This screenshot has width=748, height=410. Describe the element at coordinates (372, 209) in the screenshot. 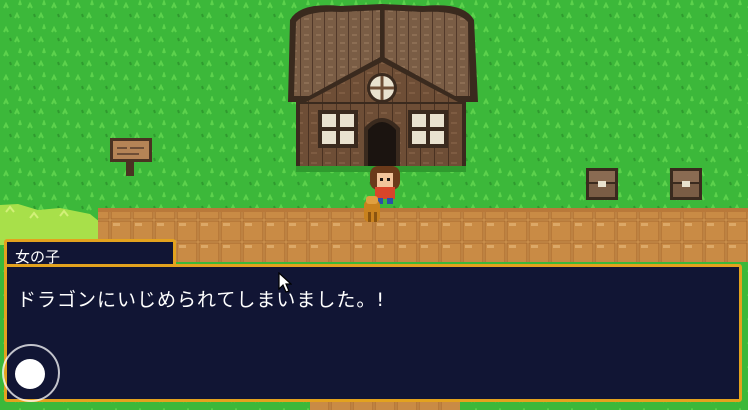

I see `dog-character` at that location.